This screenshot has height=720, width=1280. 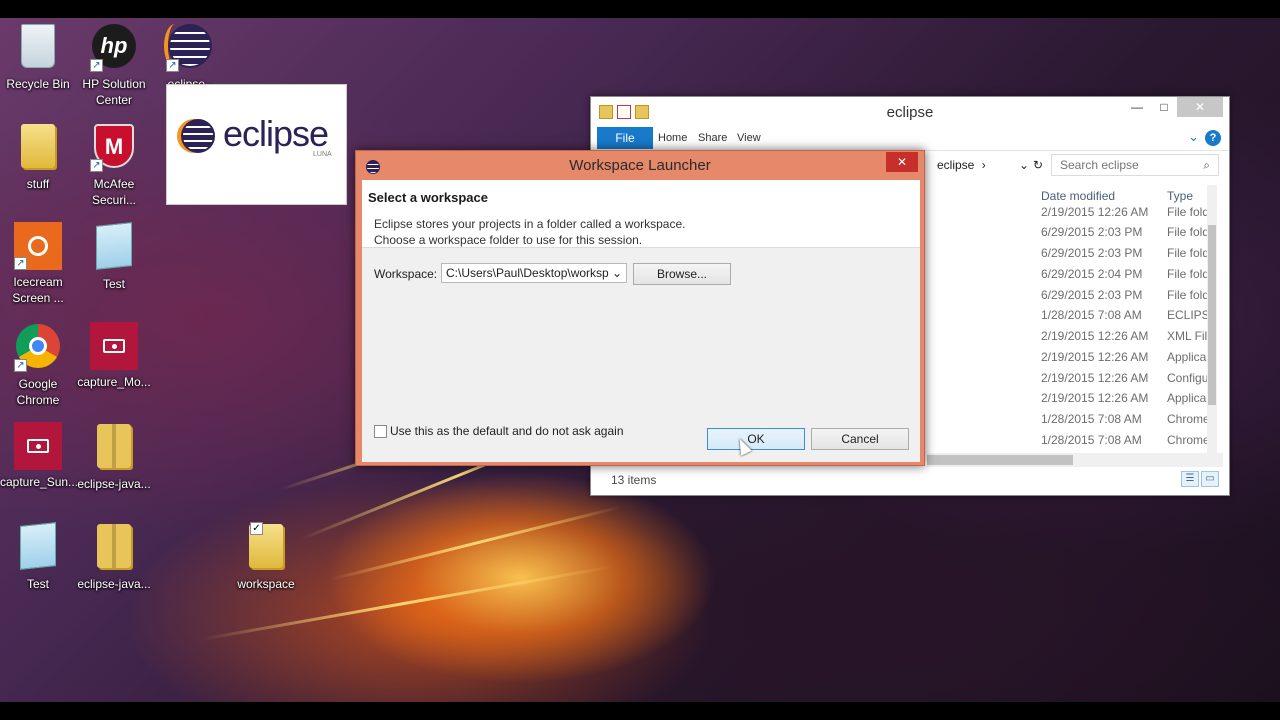 What do you see at coordinates (1190, 479) in the screenshot?
I see `details-view-icon: ☰` at bounding box center [1190, 479].